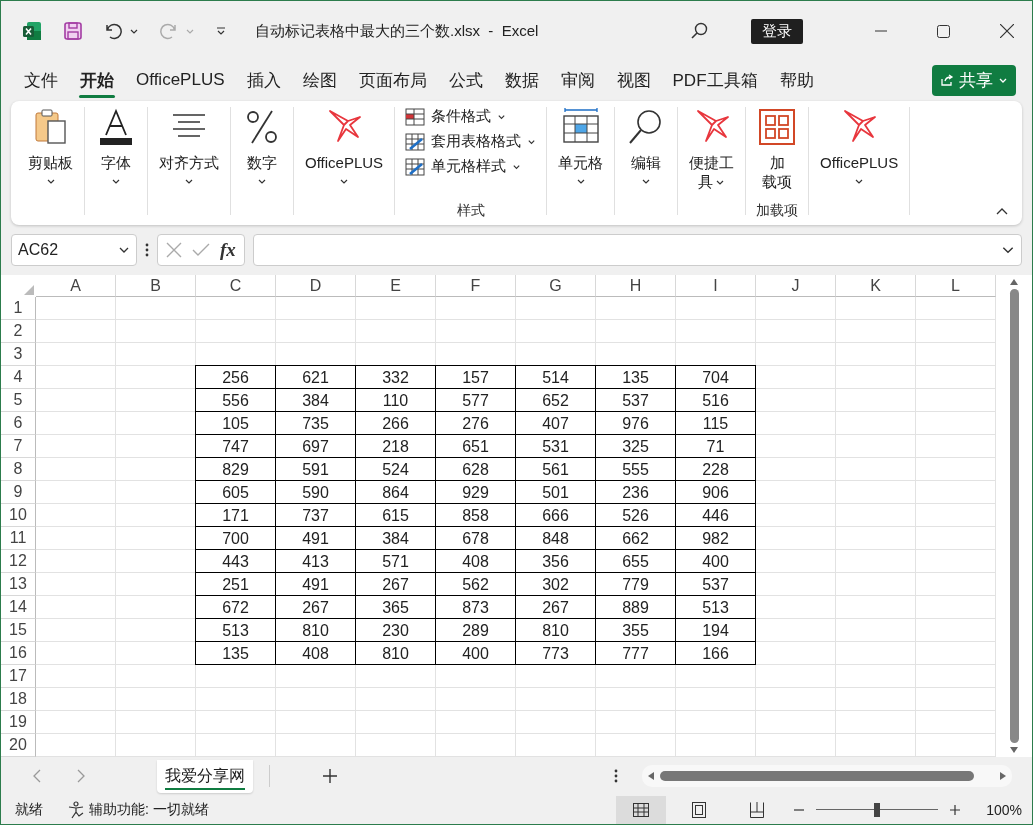  Describe the element at coordinates (1003, 776) in the screenshot. I see `scroll-right-icon` at that location.